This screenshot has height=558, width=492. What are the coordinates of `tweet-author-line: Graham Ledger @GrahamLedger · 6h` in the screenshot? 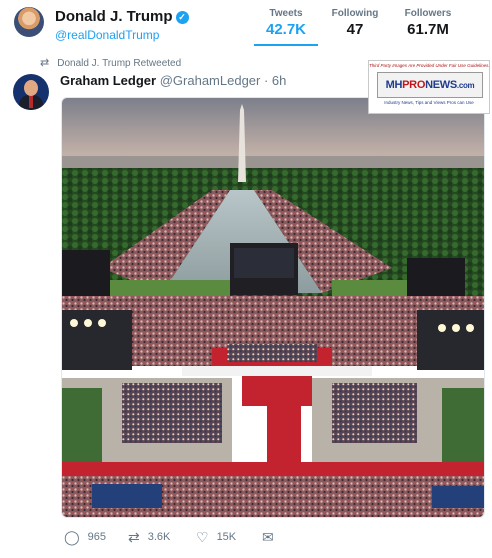 It's located at (173, 80).